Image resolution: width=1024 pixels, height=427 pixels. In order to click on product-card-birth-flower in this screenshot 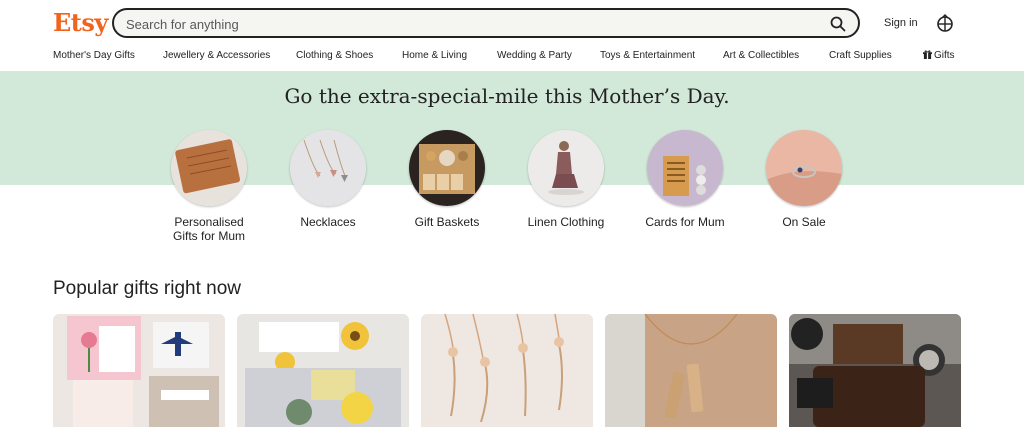, I will do `click(139, 370)`.